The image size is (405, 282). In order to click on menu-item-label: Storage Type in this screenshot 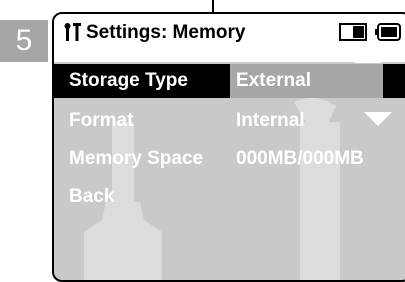, I will do `click(128, 80)`.